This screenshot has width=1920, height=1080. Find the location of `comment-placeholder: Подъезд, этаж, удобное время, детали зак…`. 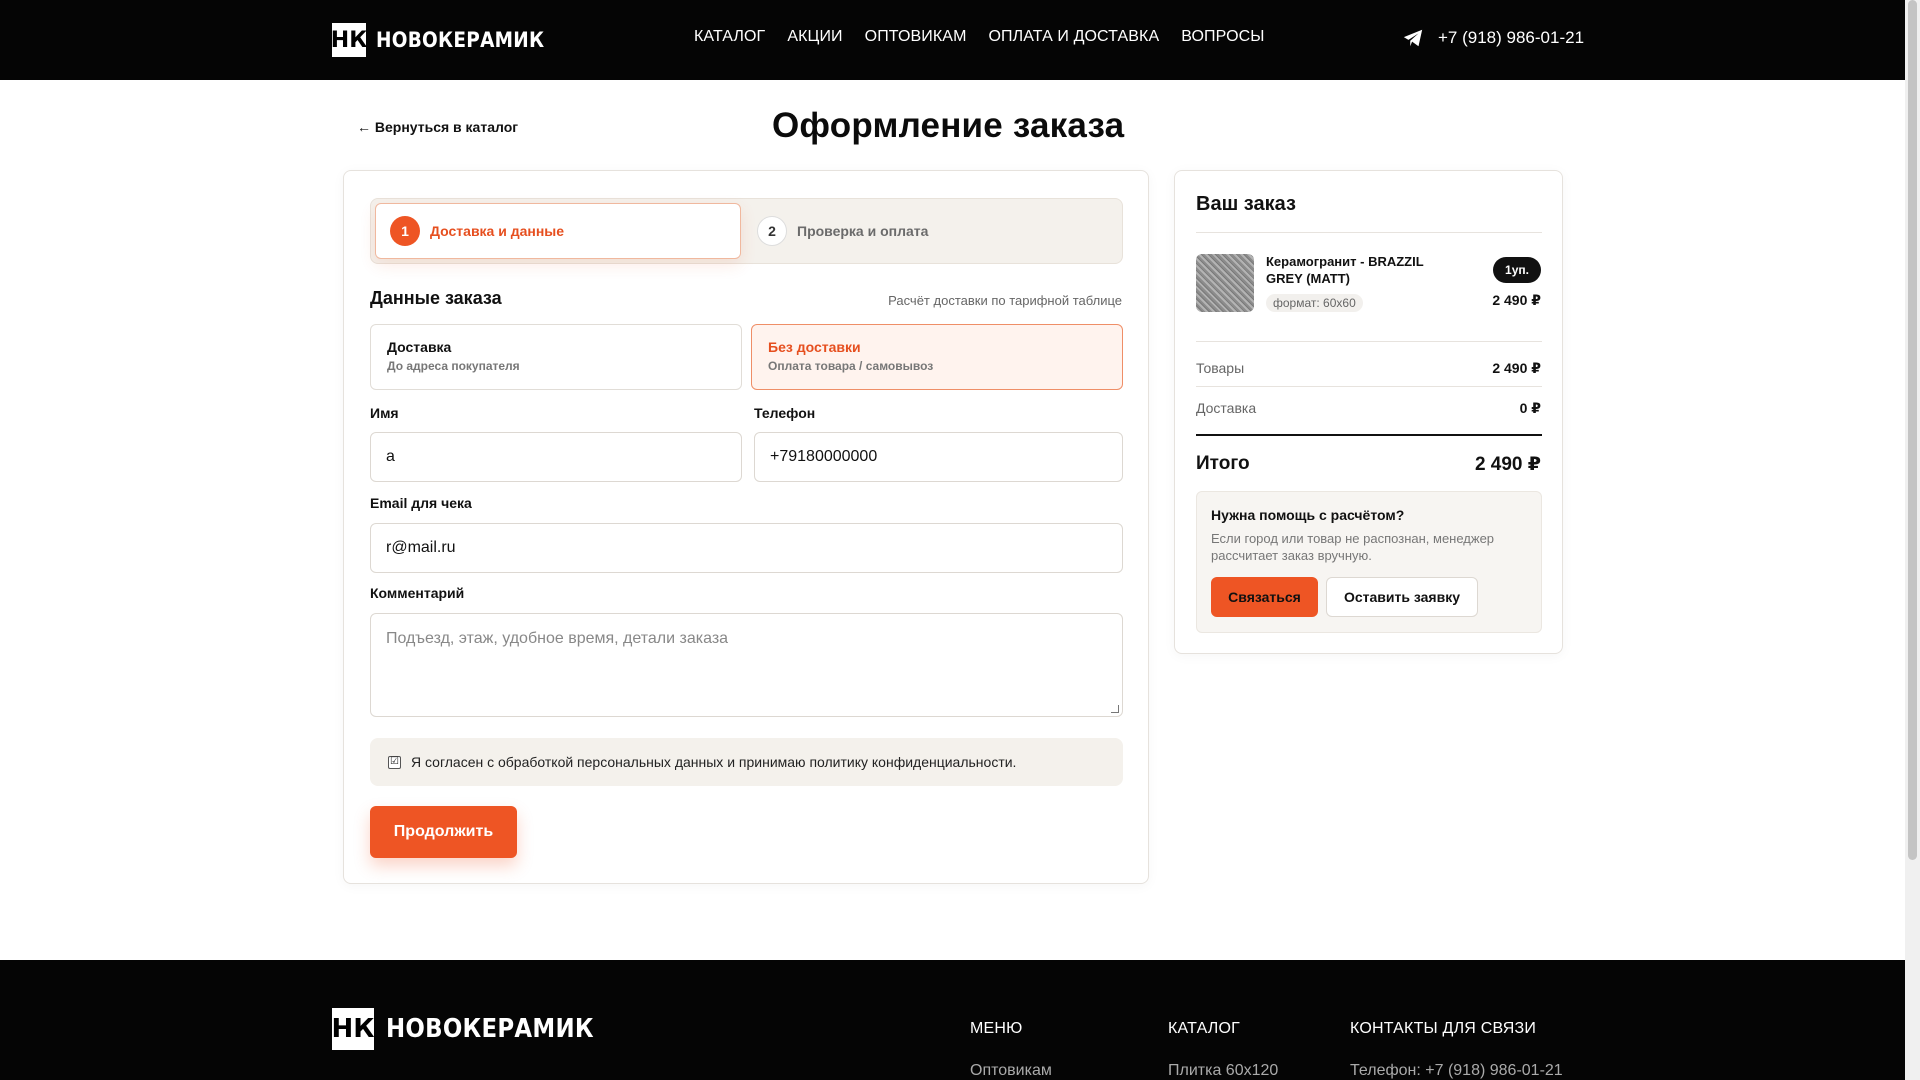

comment-placeholder: Подъезд, этаж, удобное время, детали зак… is located at coordinates (557, 638).